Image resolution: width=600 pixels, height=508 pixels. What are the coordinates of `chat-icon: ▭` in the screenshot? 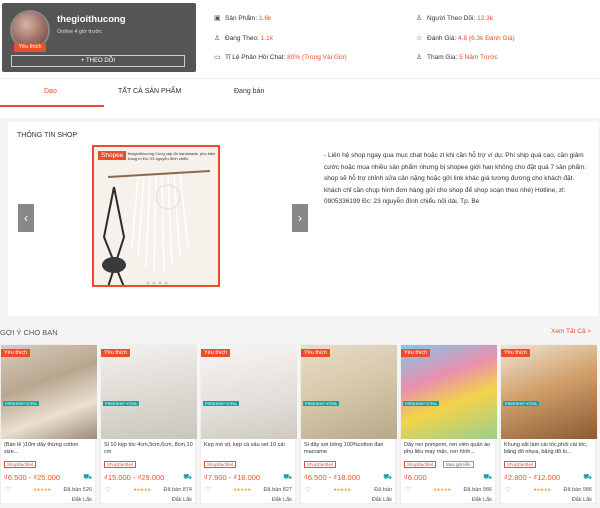 It's located at (217, 57).